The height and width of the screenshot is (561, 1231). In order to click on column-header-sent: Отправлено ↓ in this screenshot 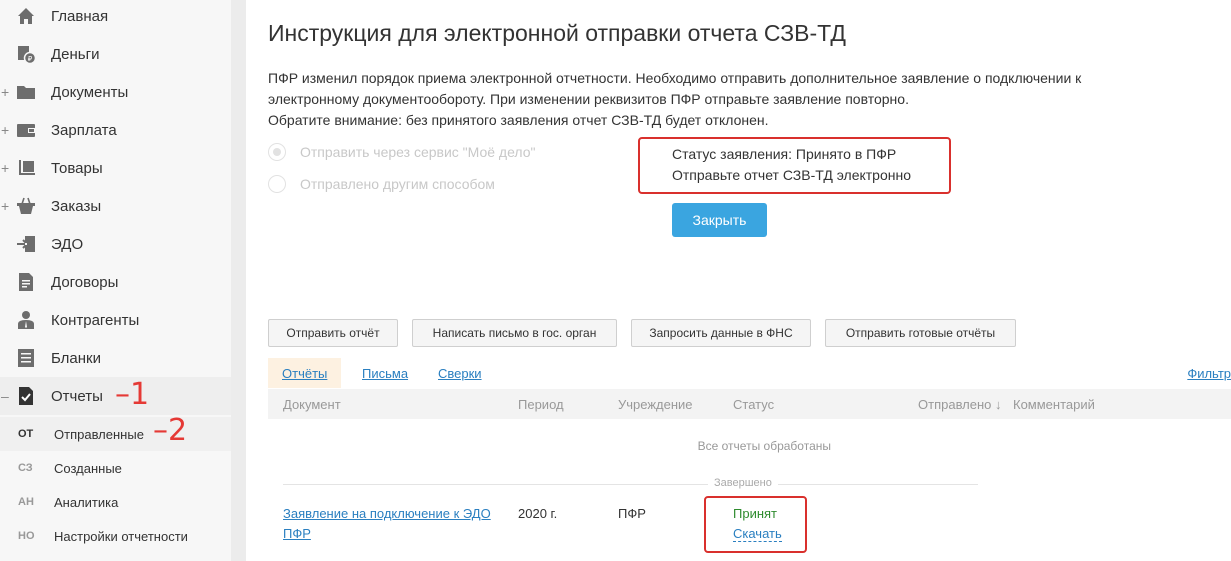, I will do `click(960, 404)`.